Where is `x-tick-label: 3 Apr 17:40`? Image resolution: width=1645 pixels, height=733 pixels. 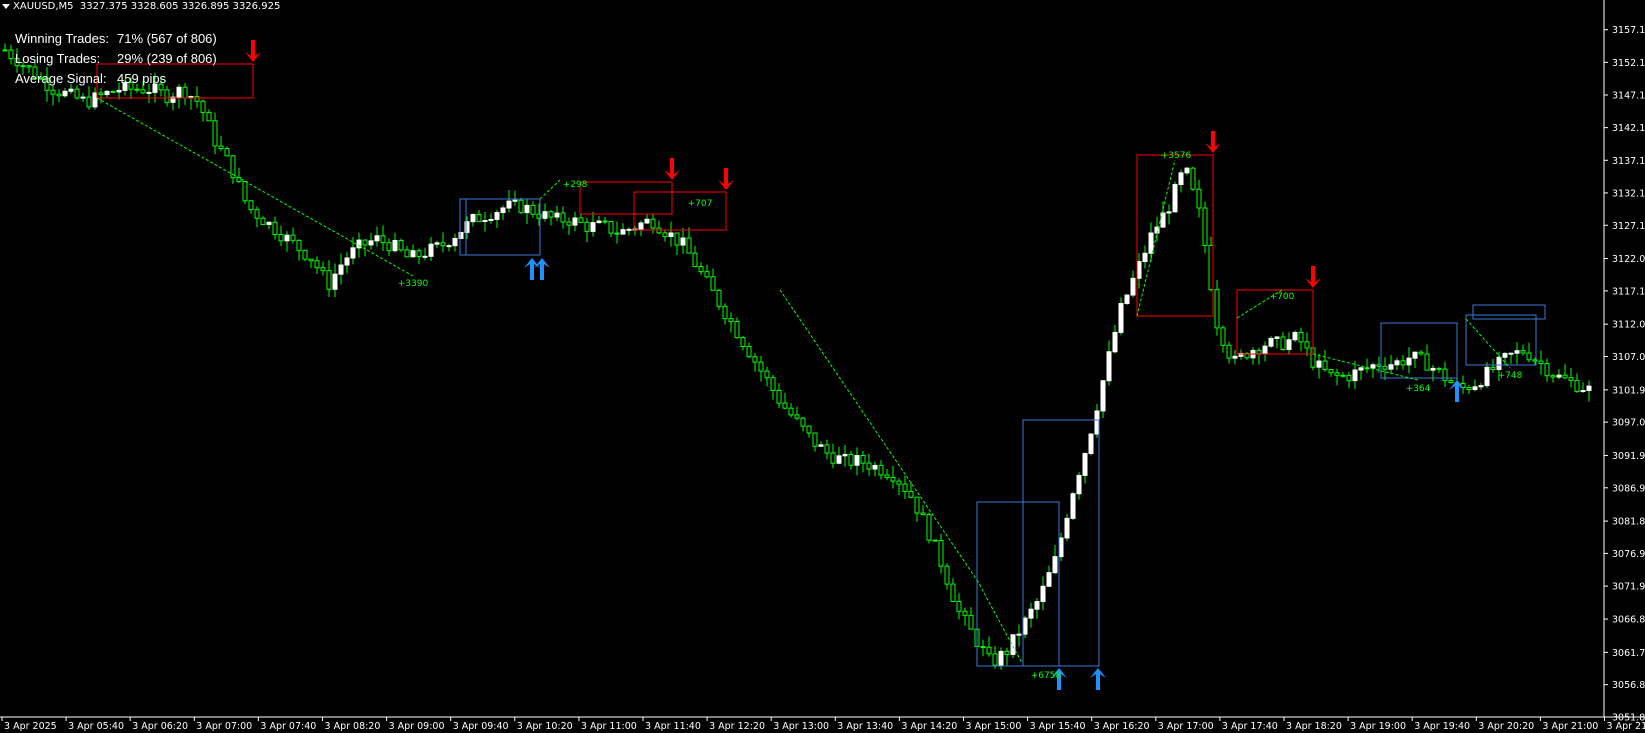 x-tick-label: 3 Apr 17:40 is located at coordinates (1250, 726).